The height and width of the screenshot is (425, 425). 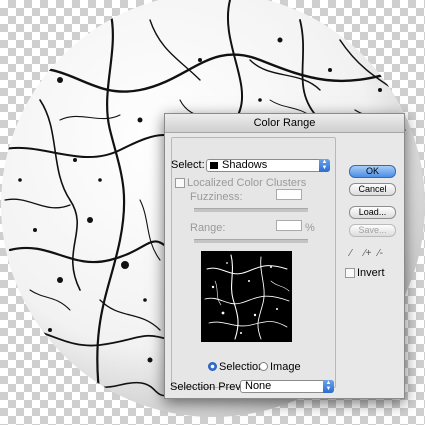 I want to click on invert-checkbox, so click(x=350, y=273).